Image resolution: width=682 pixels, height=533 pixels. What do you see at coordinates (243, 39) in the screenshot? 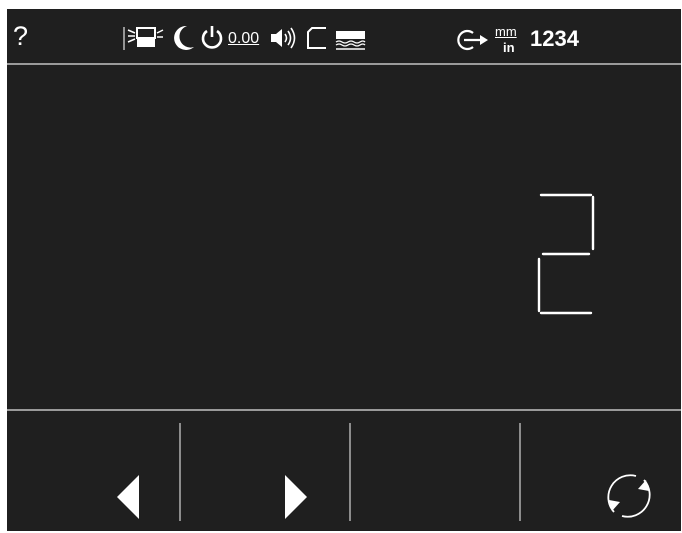
I see `offset-value: 0.00` at bounding box center [243, 39].